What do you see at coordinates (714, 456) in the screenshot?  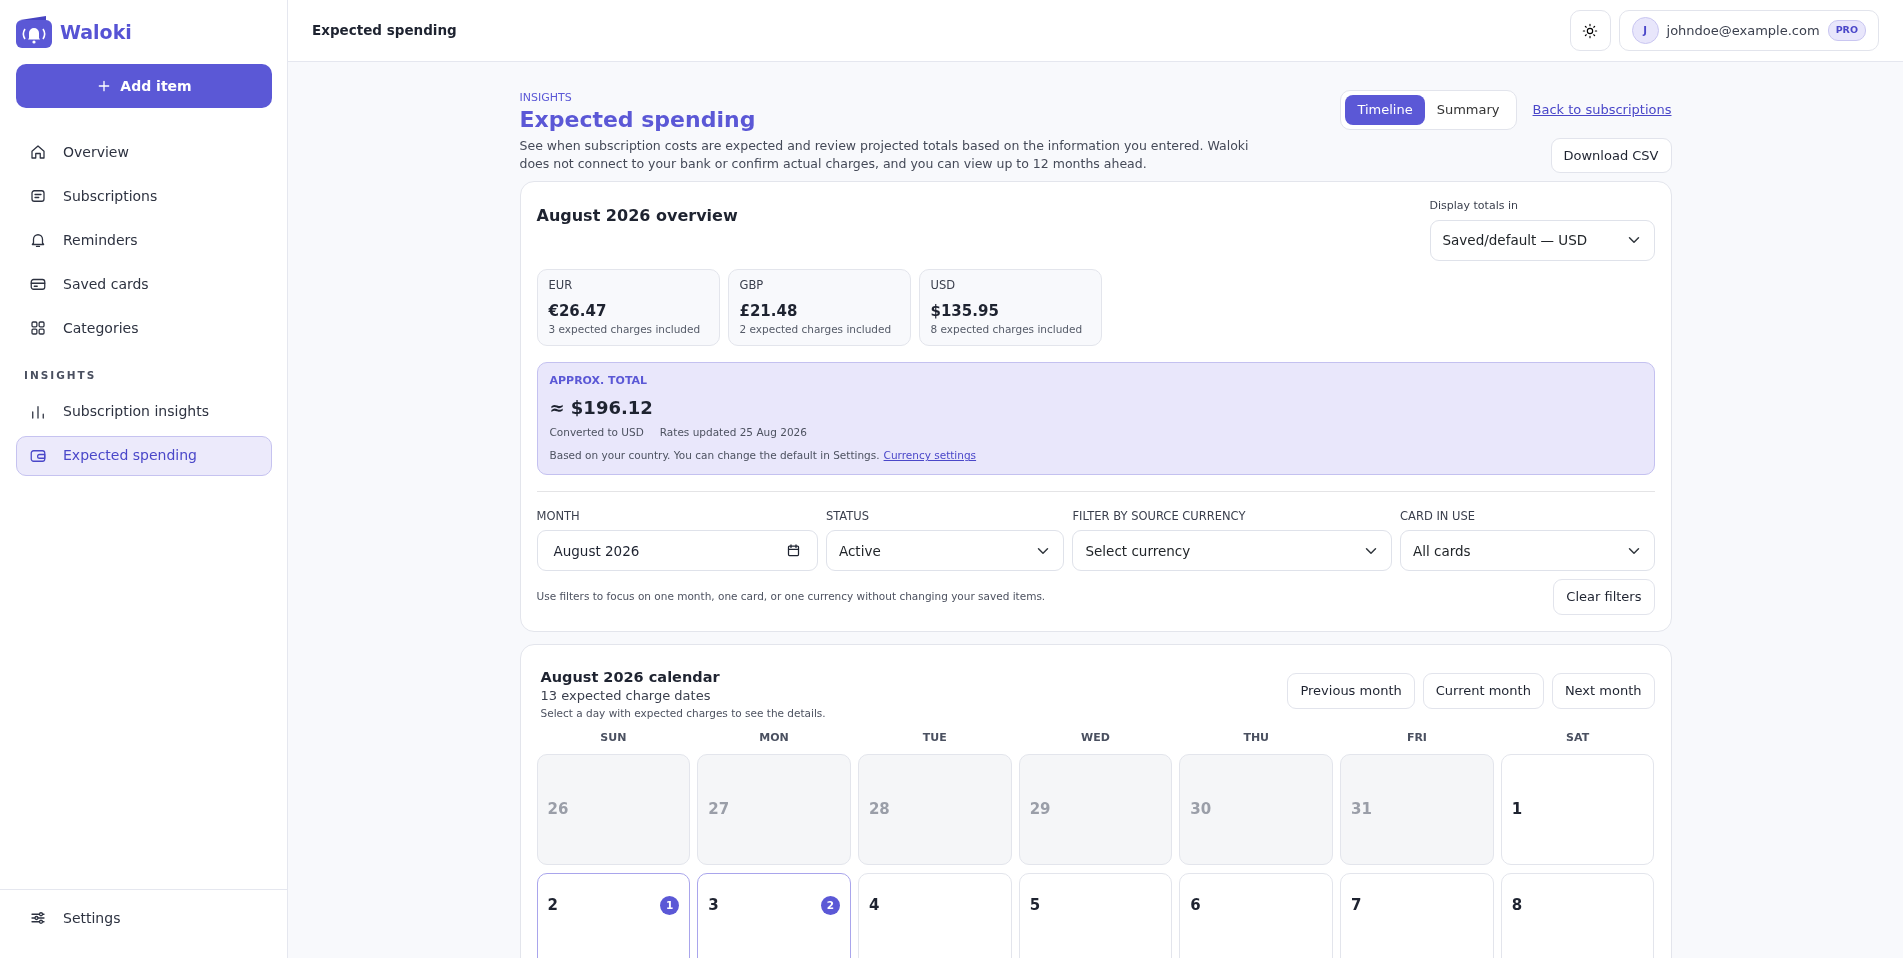 I see `currency-note: Based on your country. You can change the default in Settings.` at bounding box center [714, 456].